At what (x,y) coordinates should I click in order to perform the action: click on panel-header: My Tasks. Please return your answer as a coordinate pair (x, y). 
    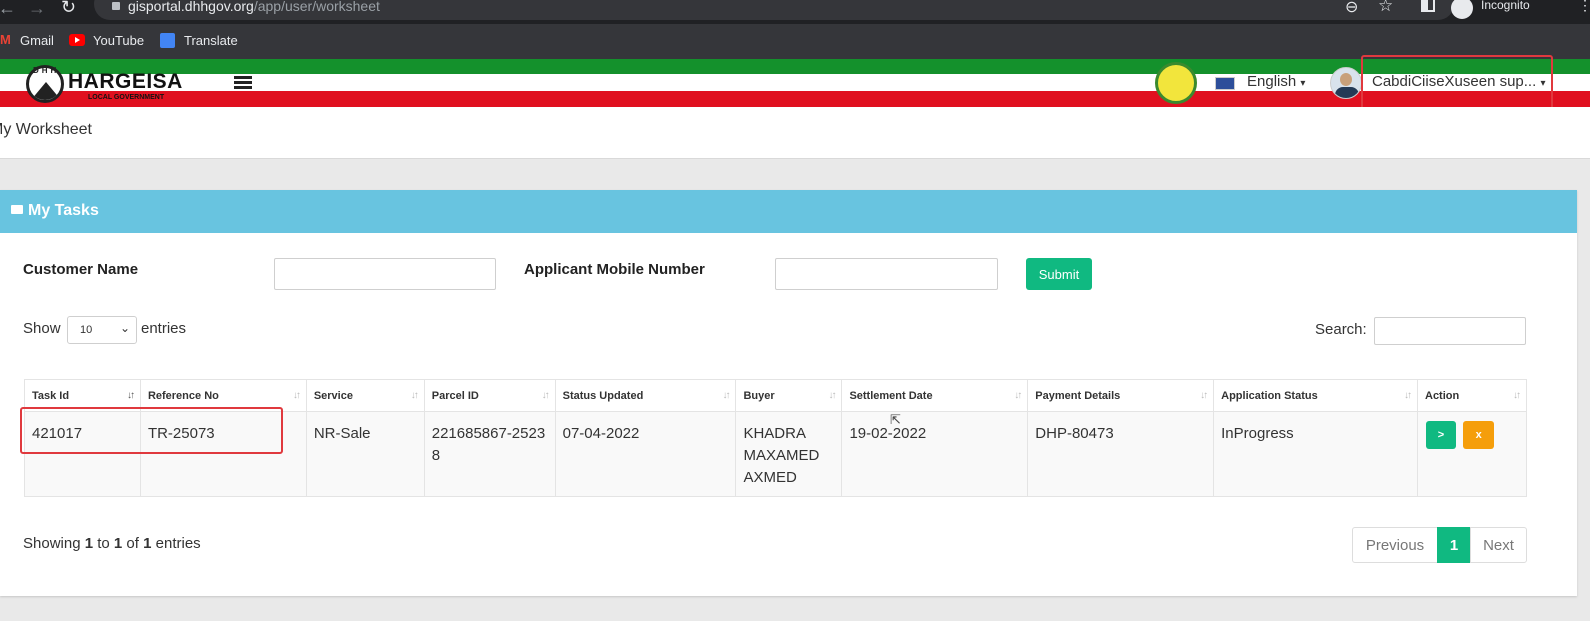
    Looking at the image, I should click on (788, 211).